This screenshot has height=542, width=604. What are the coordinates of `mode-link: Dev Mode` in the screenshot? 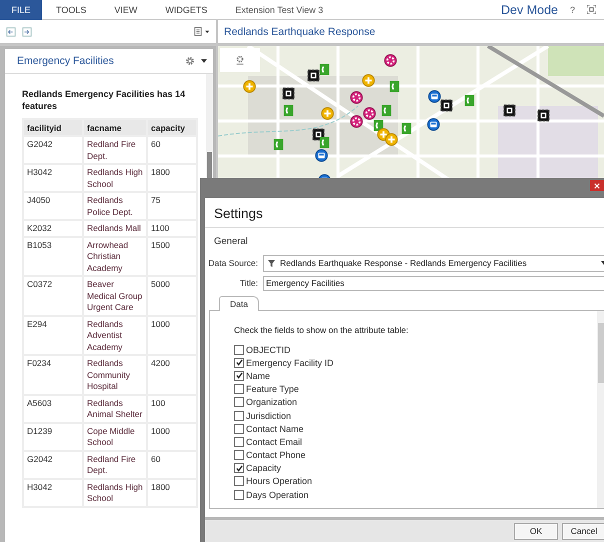 It's located at (529, 9).